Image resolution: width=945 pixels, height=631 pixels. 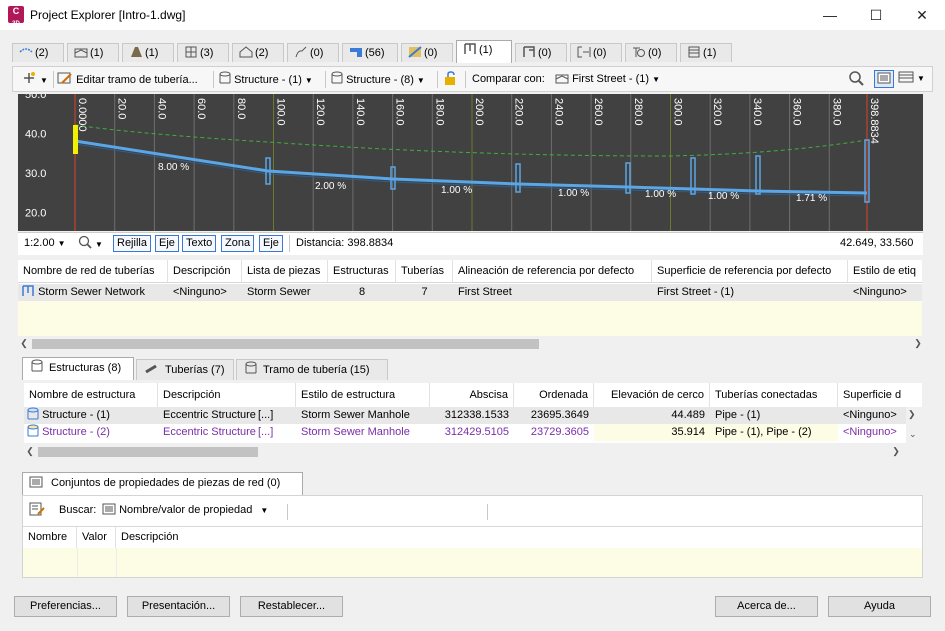 What do you see at coordinates (554, 395) in the screenshot?
I see `column-header: Ordenada` at bounding box center [554, 395].